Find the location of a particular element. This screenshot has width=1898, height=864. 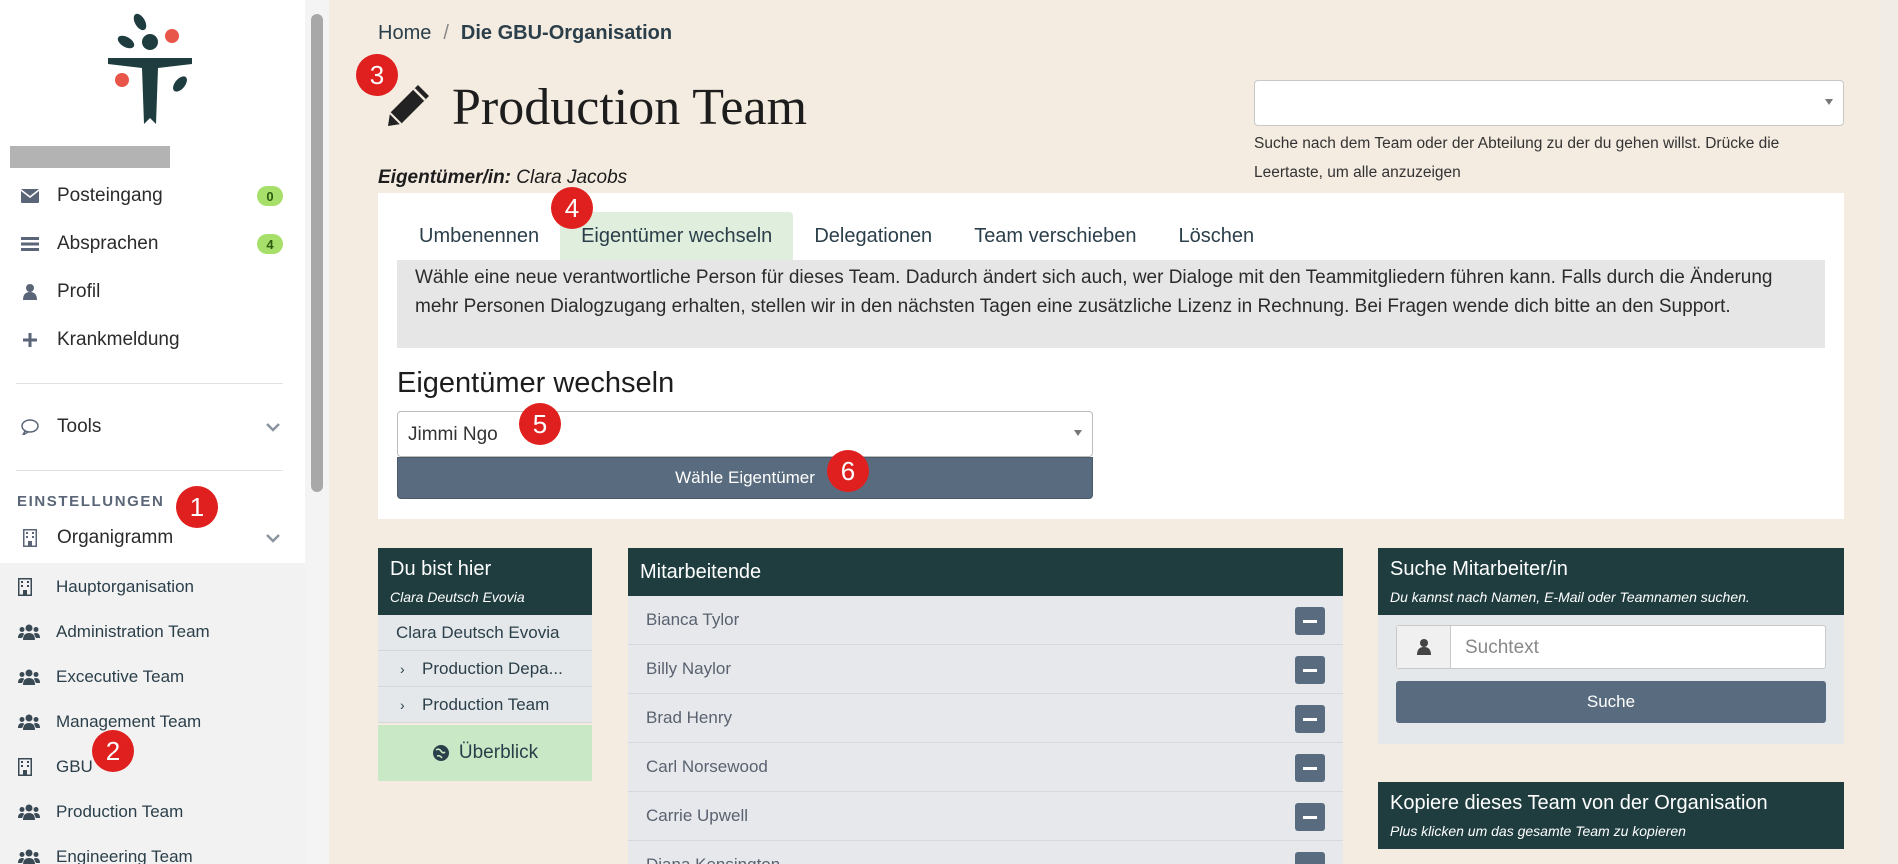

sidebar-subitem: Administration Team is located at coordinates (152, 632).